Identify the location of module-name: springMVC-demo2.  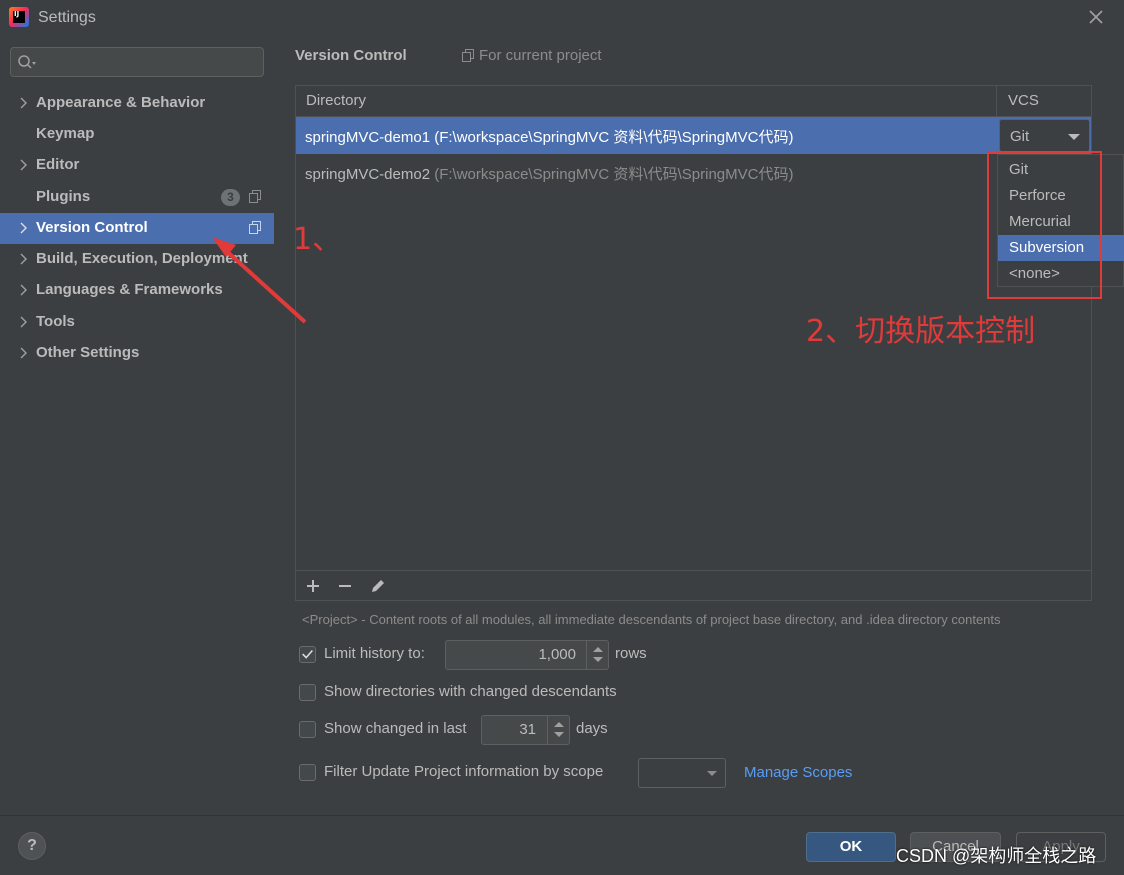
(368, 174).